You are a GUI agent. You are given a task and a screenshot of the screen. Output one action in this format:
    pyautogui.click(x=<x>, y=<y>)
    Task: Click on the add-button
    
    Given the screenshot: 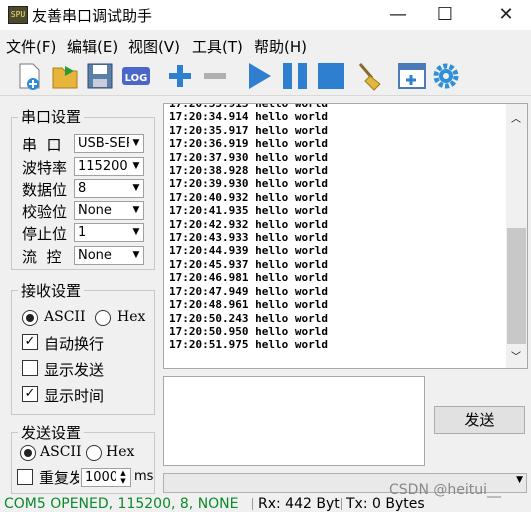 What is the action you would take?
    pyautogui.click(x=180, y=76)
    